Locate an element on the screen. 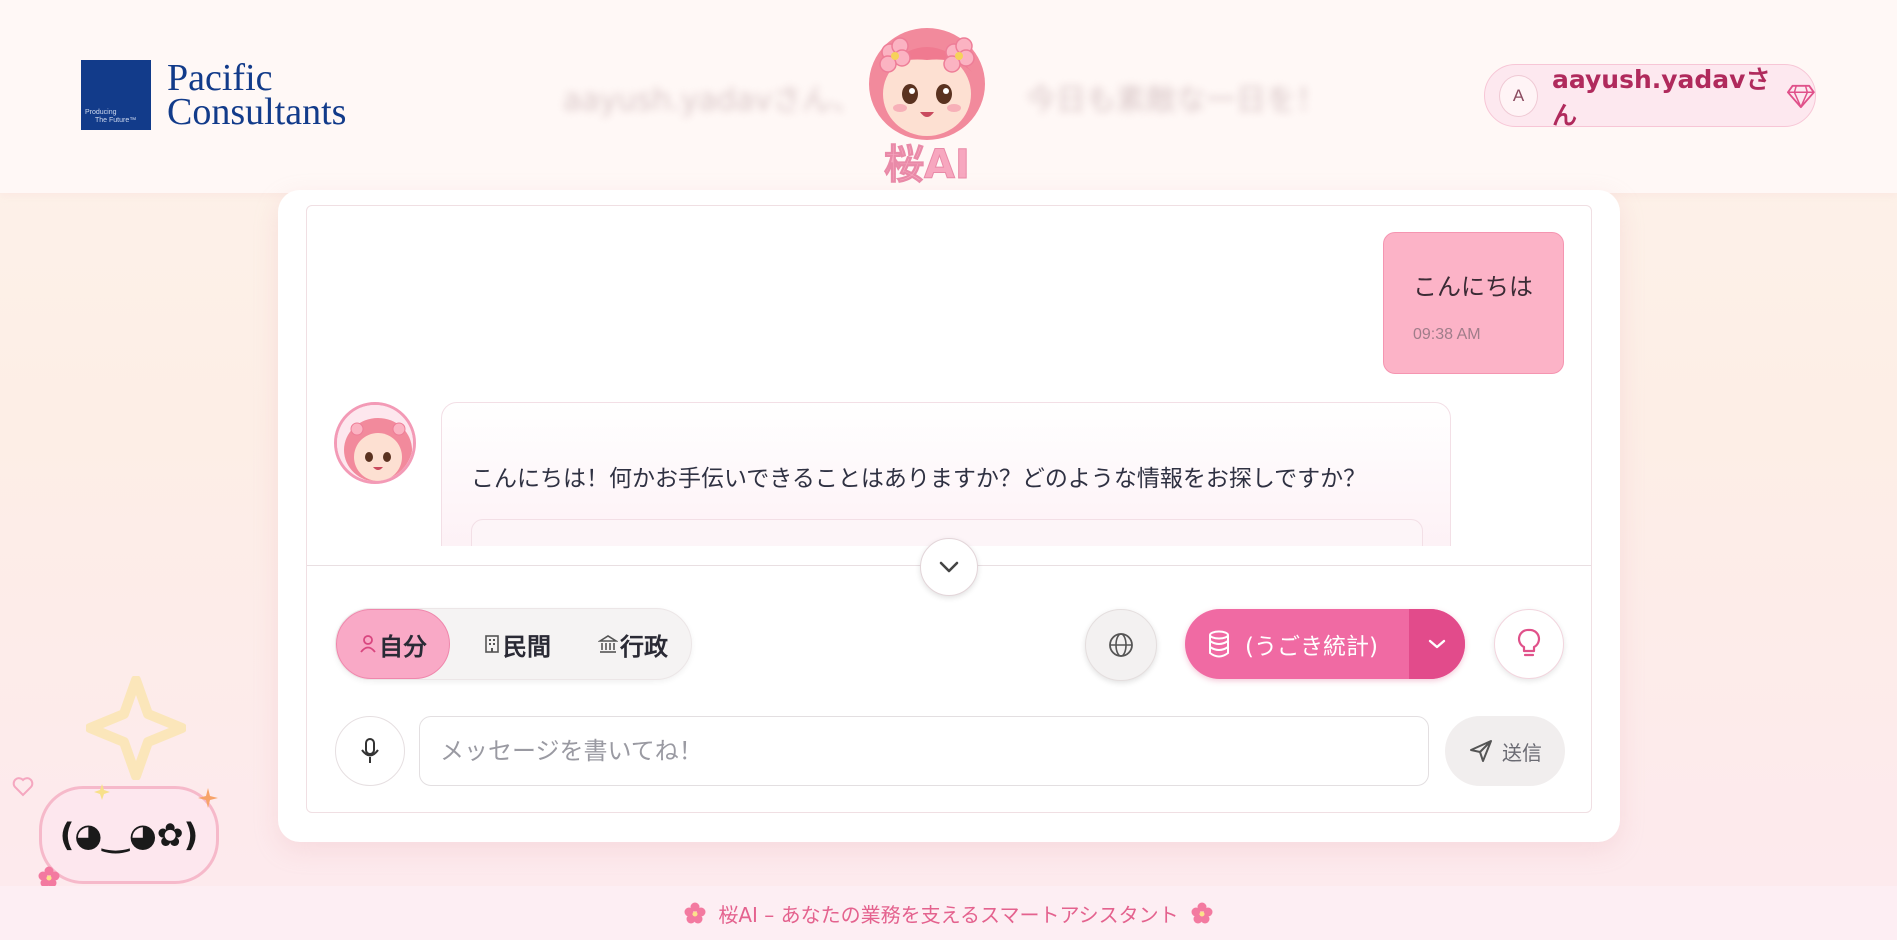 This screenshot has width=1897, height=940. scroll-down-button is located at coordinates (949, 567).